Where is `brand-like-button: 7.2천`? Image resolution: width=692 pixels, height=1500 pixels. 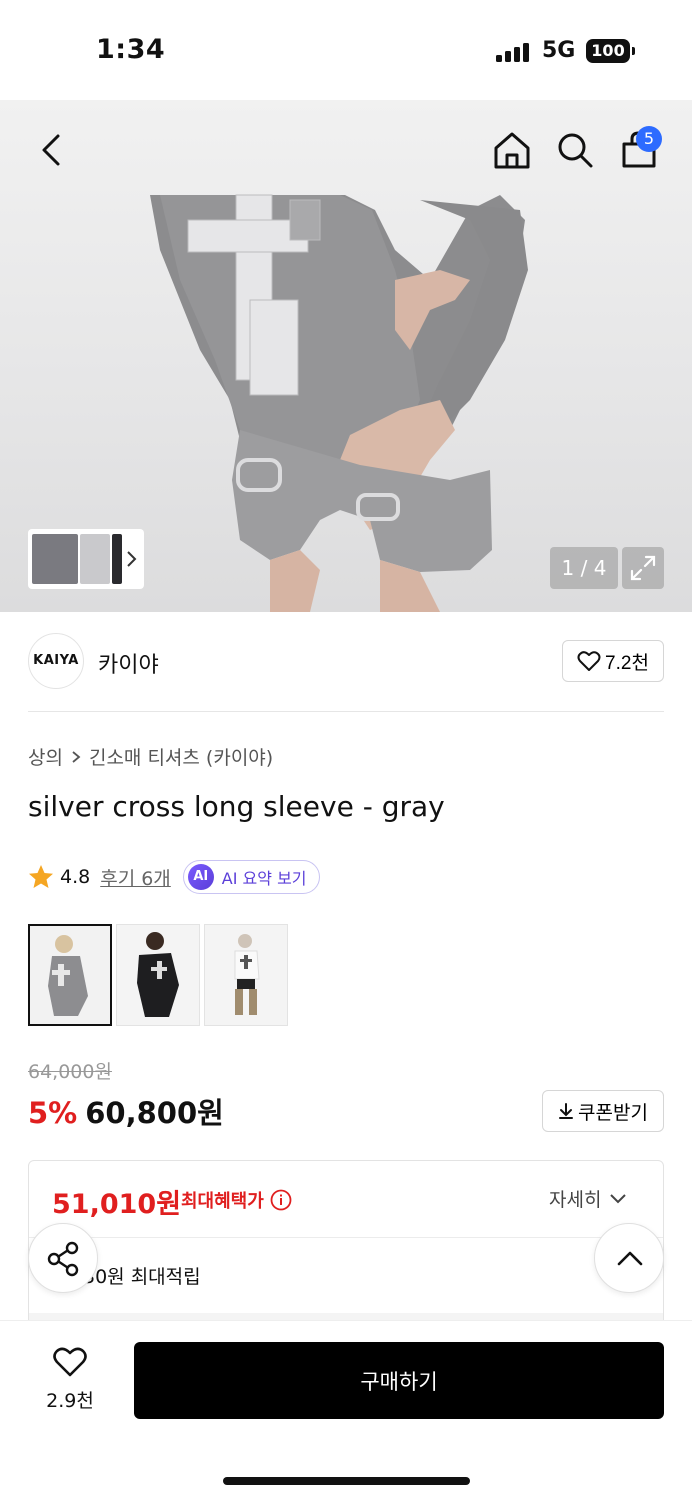 brand-like-button: 7.2천 is located at coordinates (613, 661).